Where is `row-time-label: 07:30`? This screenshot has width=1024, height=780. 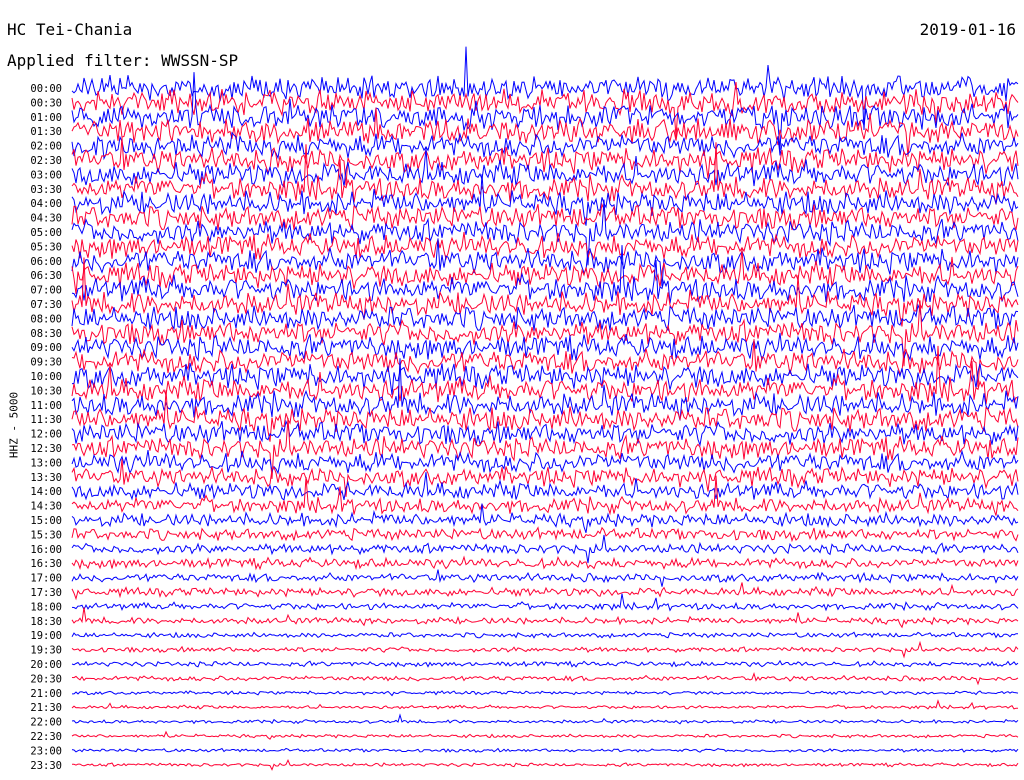
row-time-label: 07:30 is located at coordinates (46, 305).